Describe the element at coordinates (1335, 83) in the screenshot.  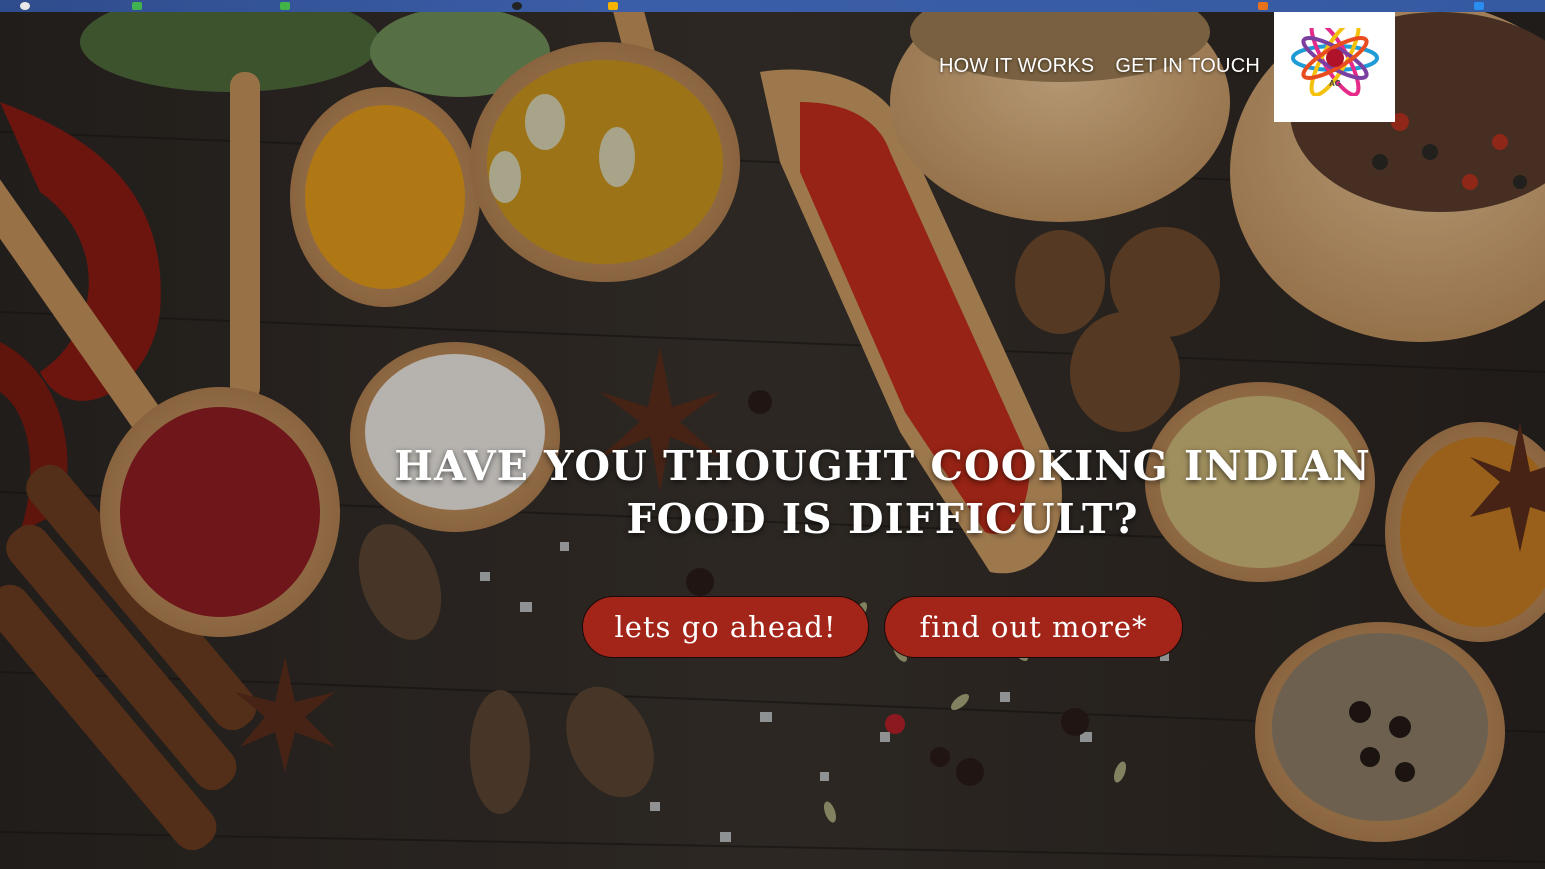
I see `svg-text: AG` at that location.